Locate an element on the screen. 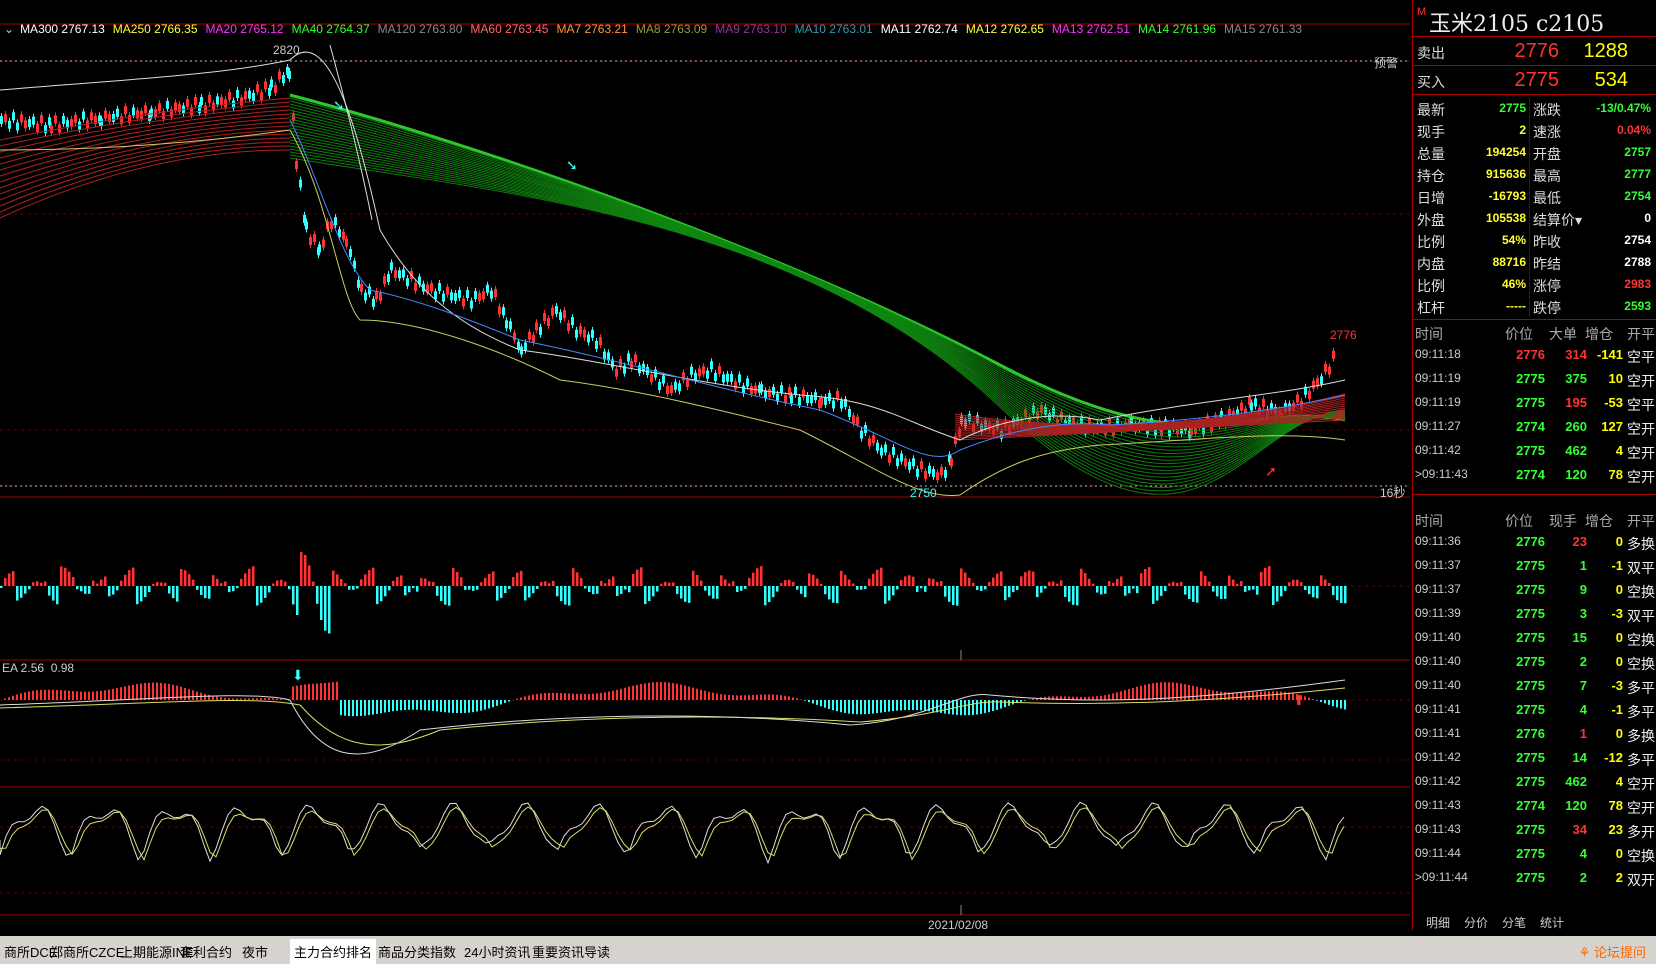 Image resolution: width=1656 pixels, height=964 pixels. bottom-tab-8: 重要资讯导读 is located at coordinates (571, 951).